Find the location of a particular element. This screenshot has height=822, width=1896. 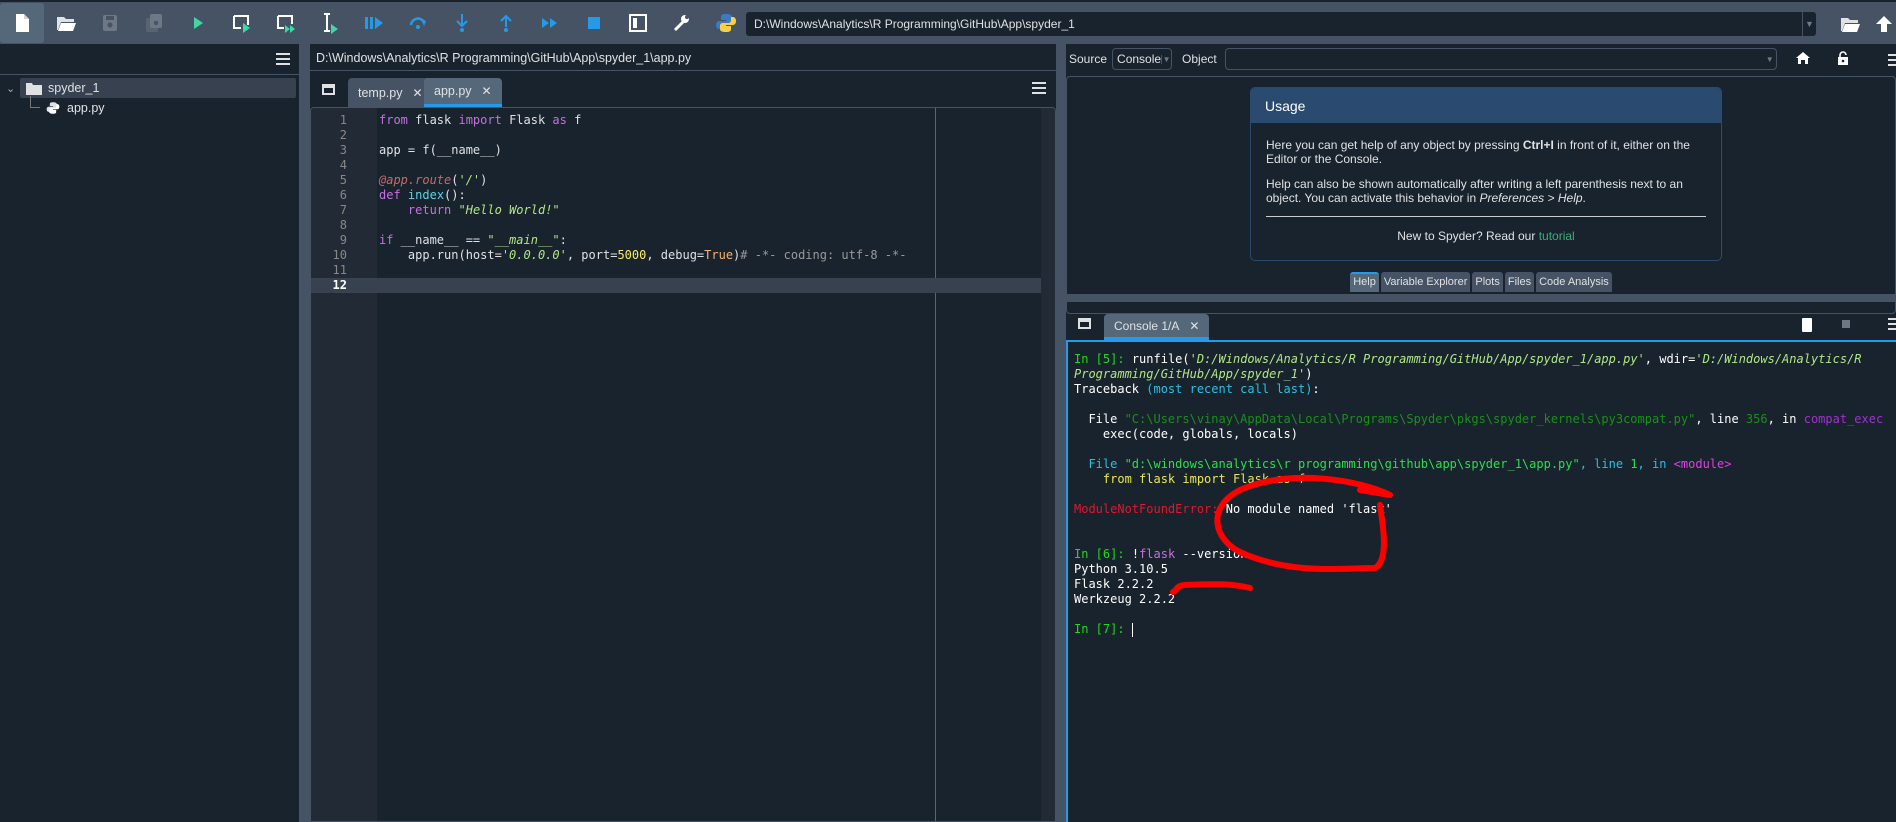

step-return-button is located at coordinates (506, 23).